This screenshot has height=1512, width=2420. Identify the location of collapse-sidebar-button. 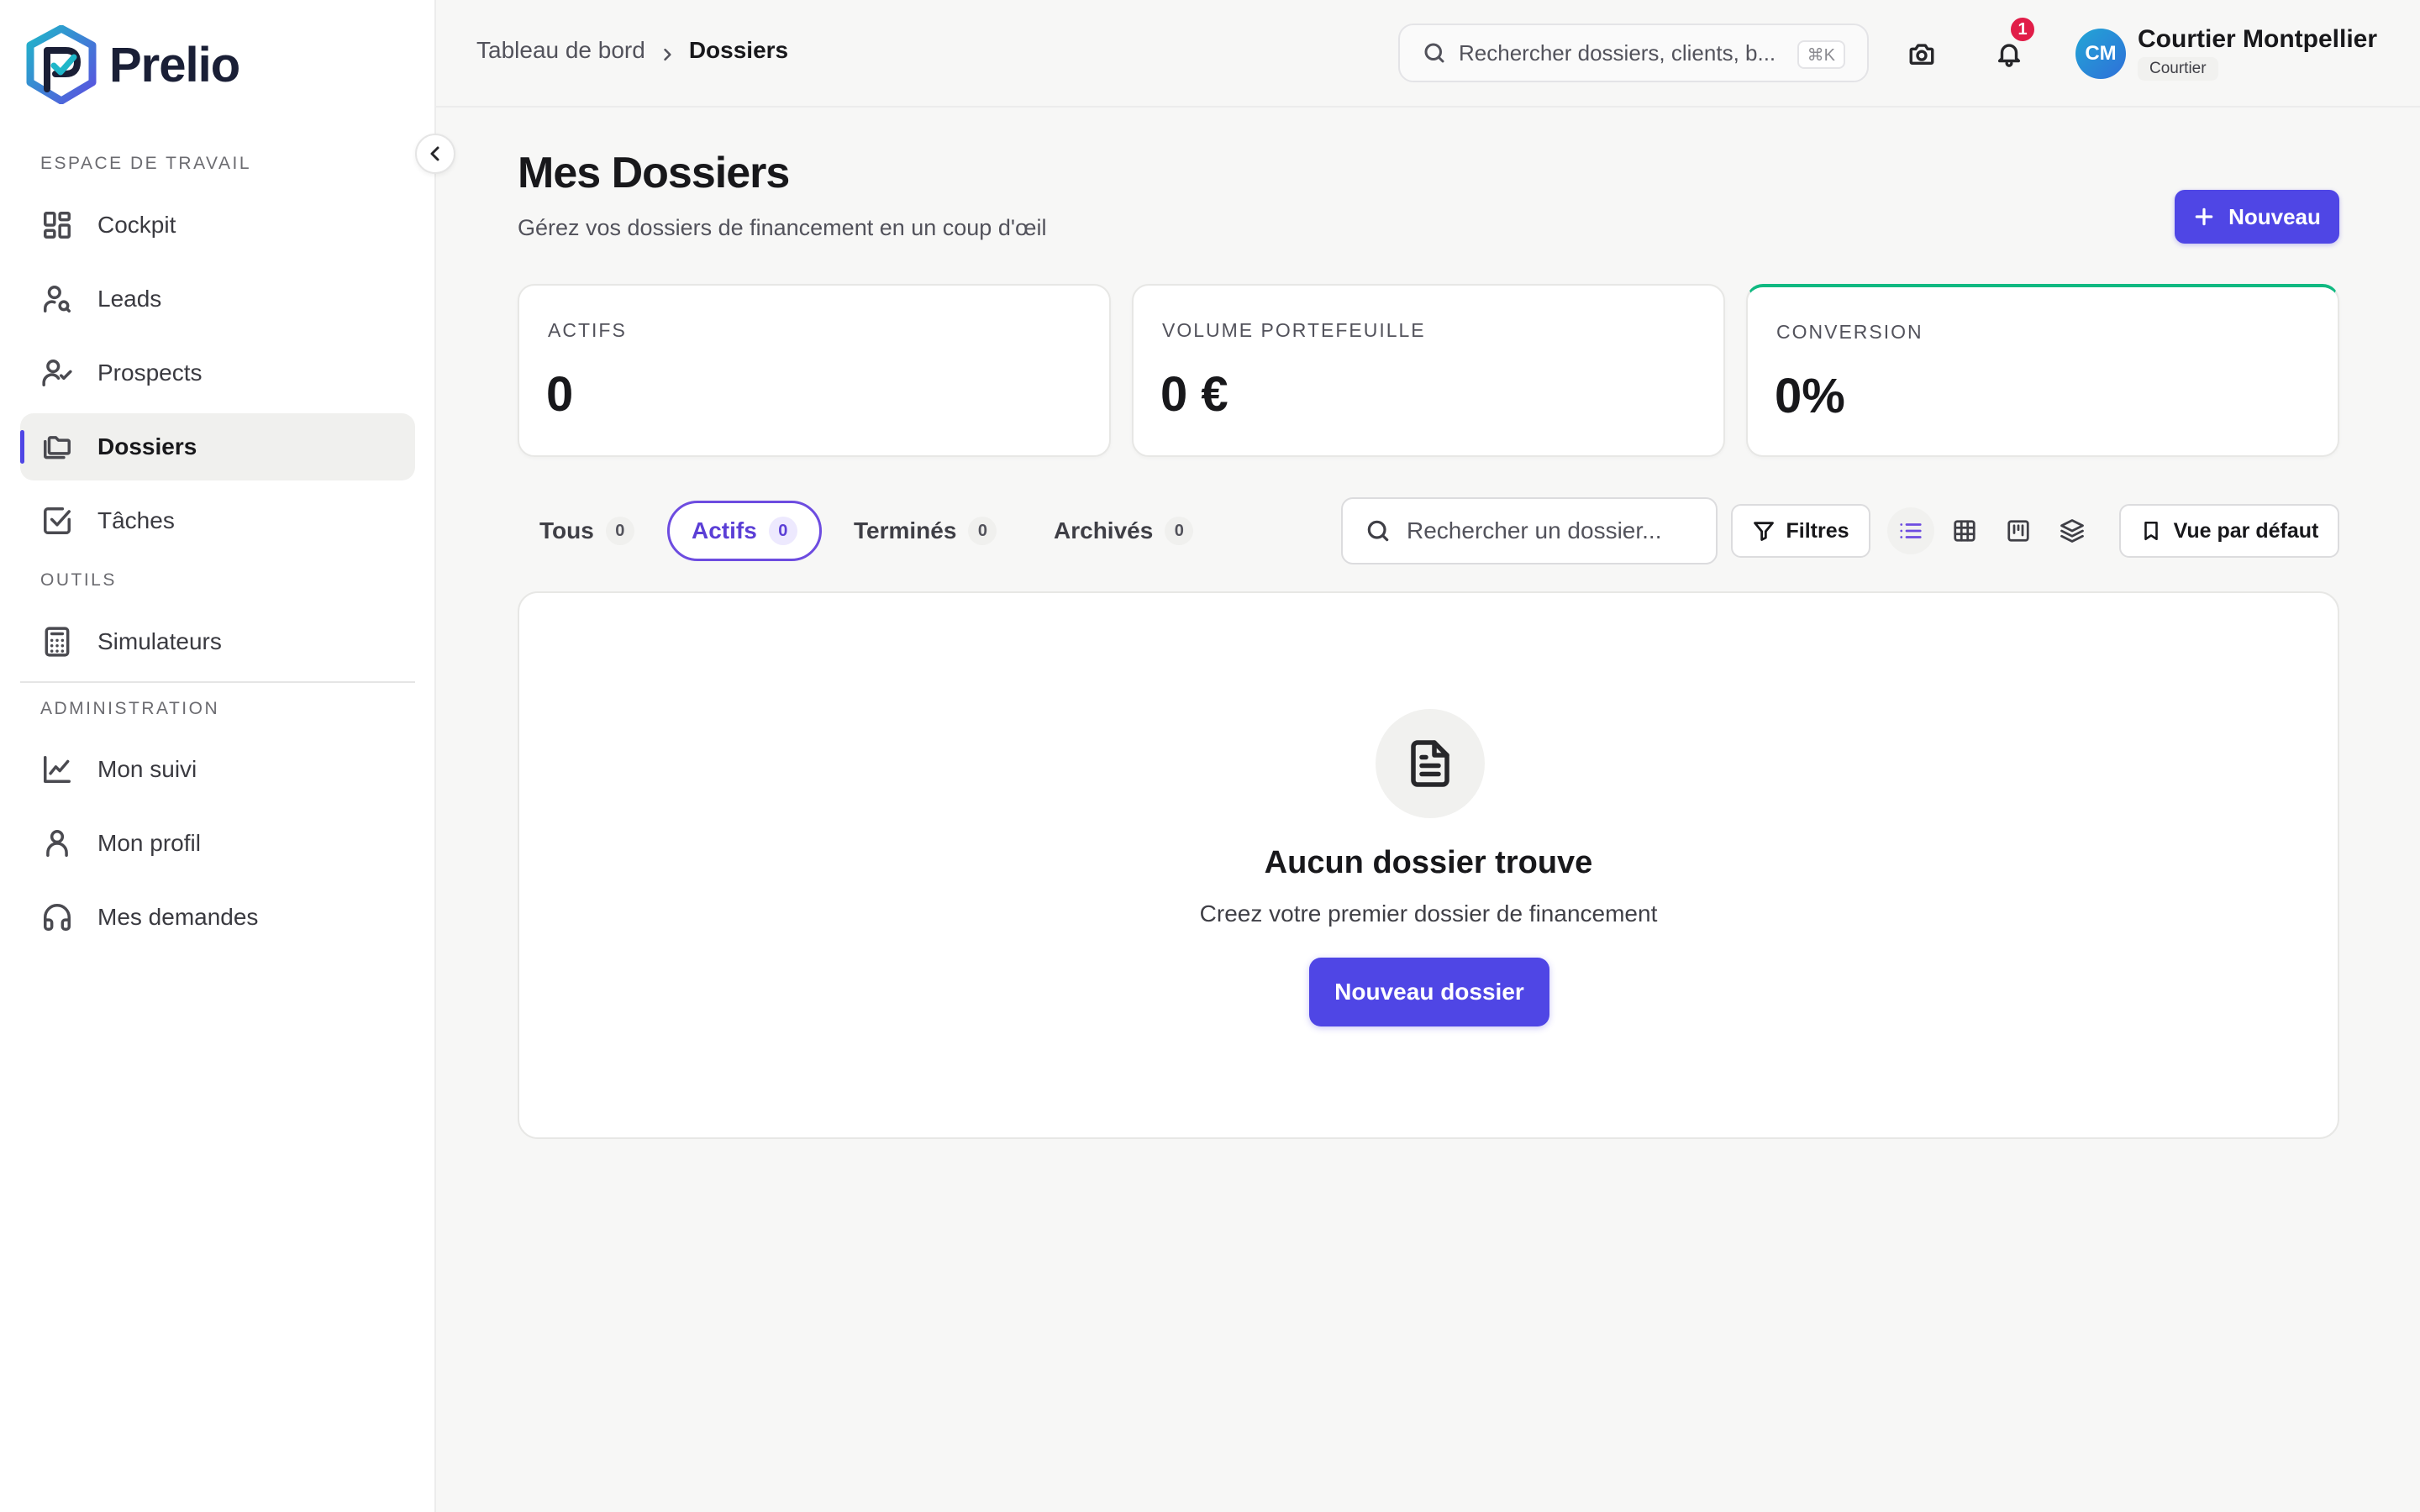
(435, 154).